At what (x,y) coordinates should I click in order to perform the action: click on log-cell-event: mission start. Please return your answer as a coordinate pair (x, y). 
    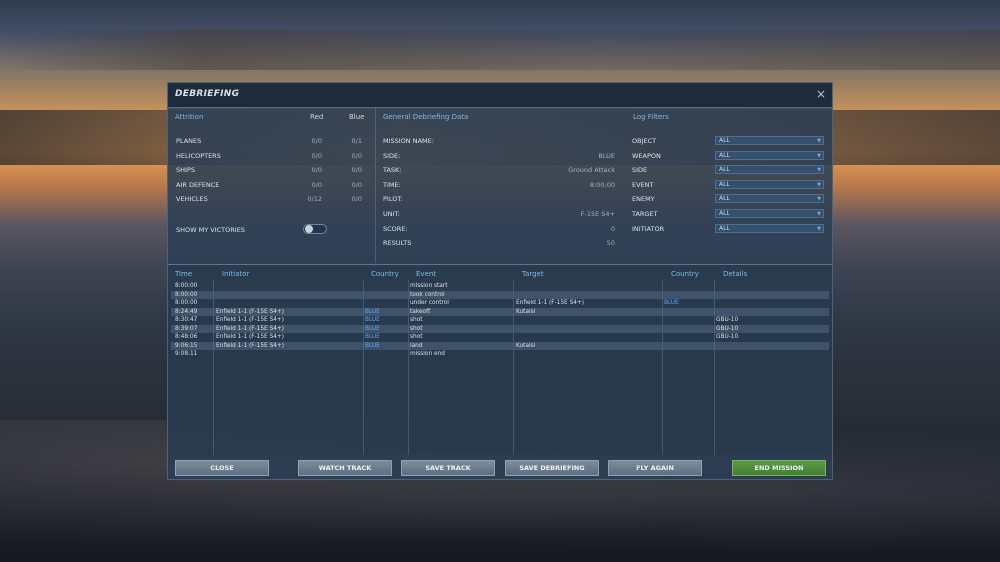
    Looking at the image, I should click on (429, 286).